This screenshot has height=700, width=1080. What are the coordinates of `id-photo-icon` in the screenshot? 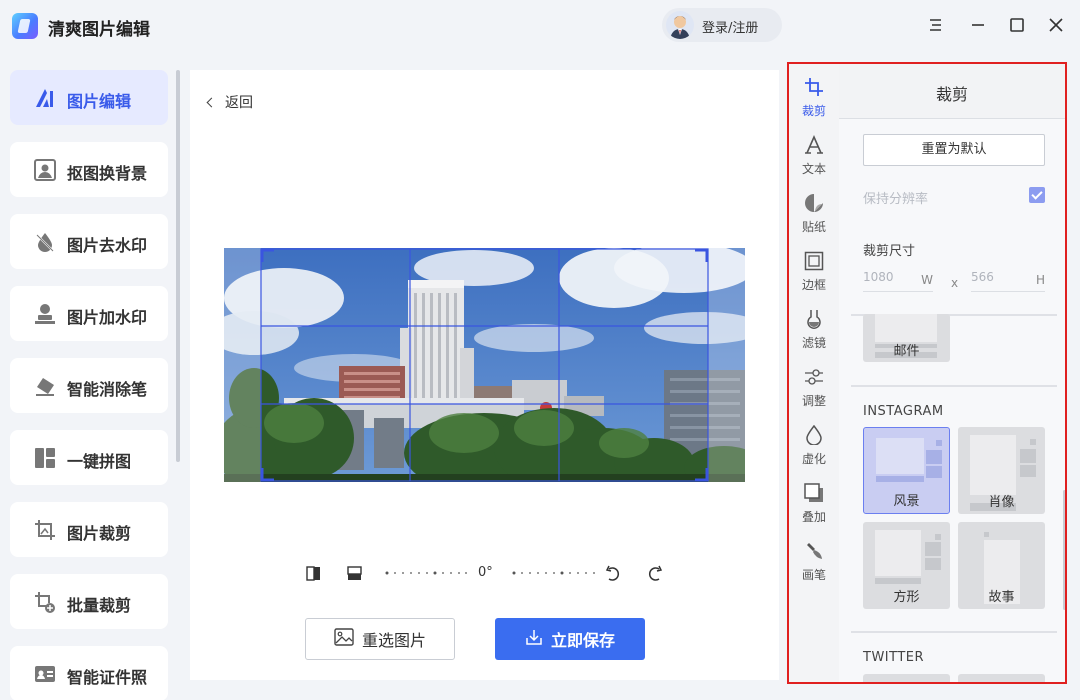 It's located at (45, 674).